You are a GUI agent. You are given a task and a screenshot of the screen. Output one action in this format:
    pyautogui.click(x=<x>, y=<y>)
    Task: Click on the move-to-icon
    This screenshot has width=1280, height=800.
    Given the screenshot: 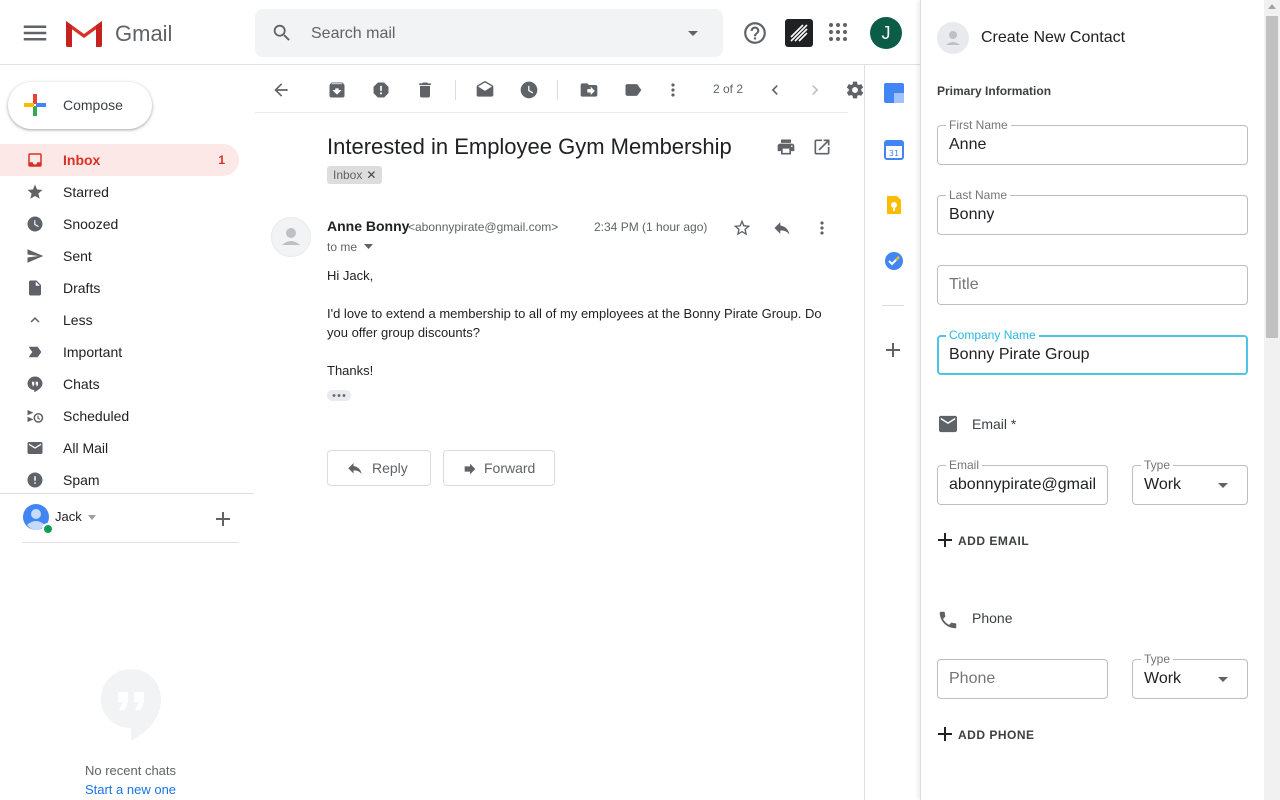 What is the action you would take?
    pyautogui.click(x=589, y=90)
    